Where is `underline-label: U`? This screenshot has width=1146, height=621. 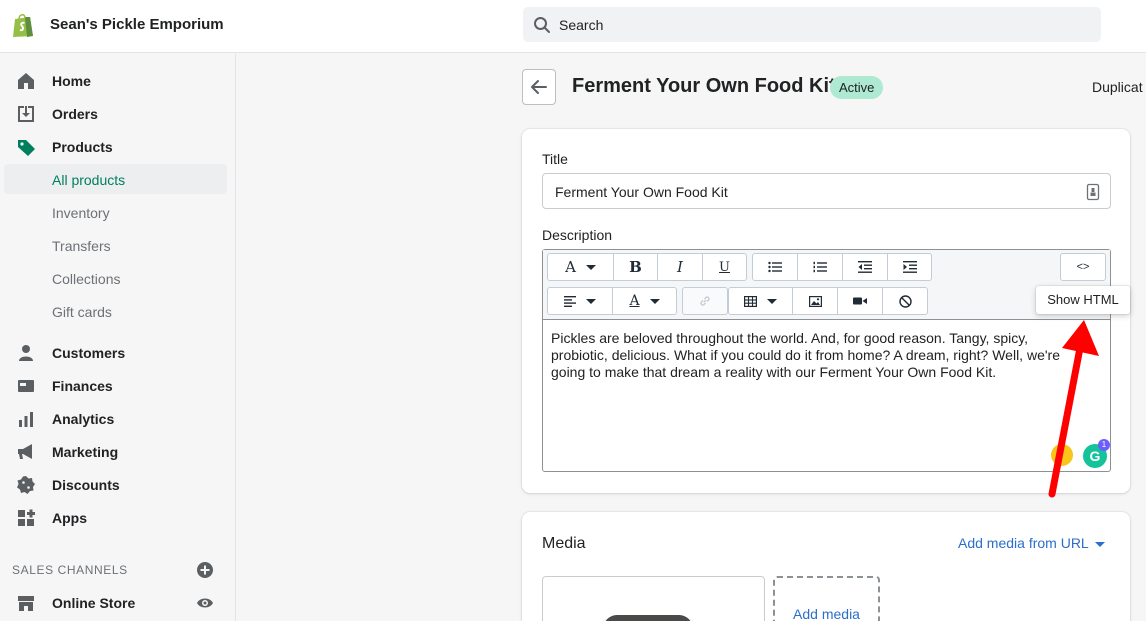 underline-label: U is located at coordinates (724, 267).